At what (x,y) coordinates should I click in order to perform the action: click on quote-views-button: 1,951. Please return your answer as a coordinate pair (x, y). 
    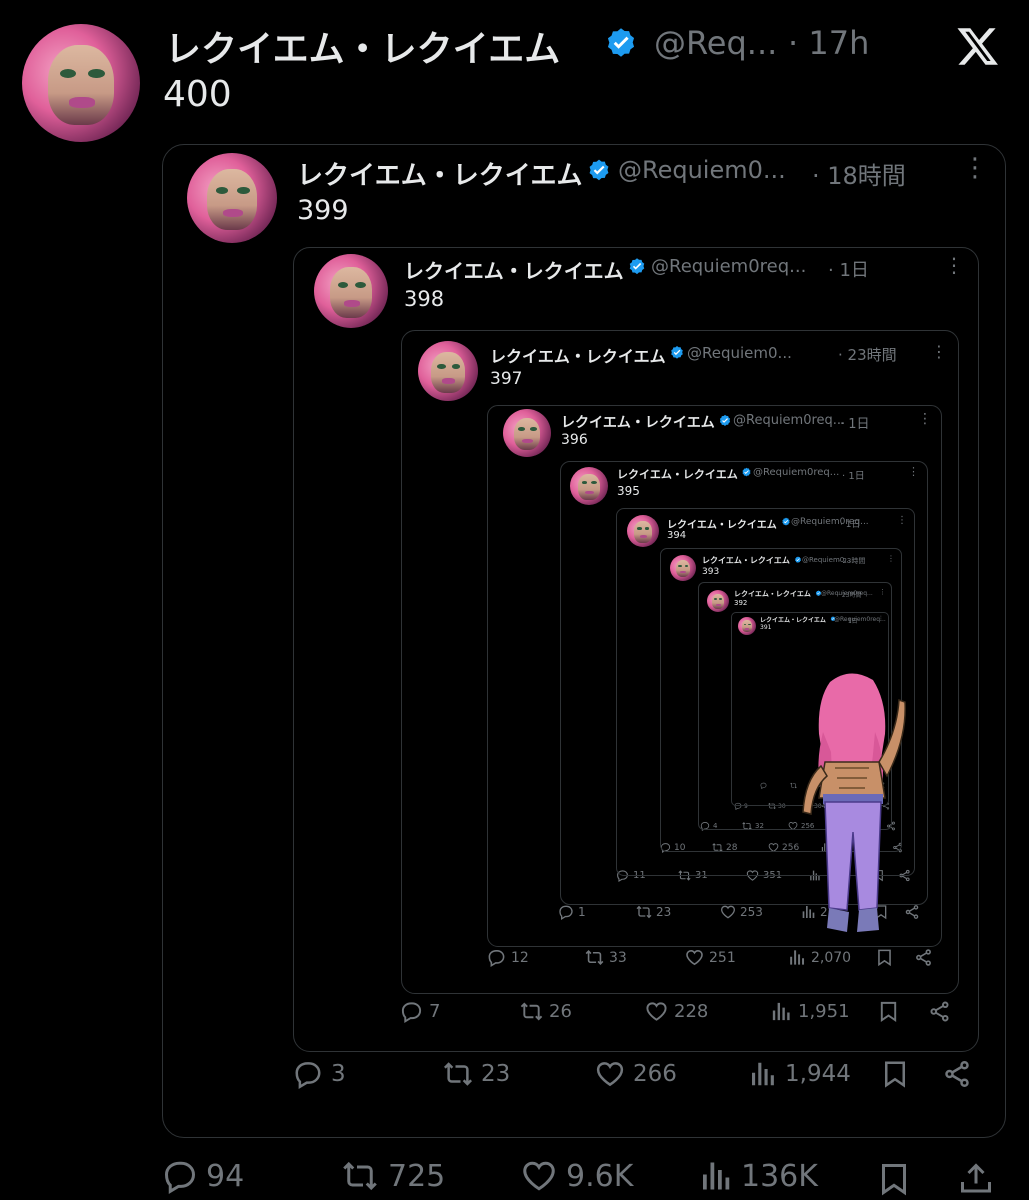
    Looking at the image, I should click on (809, 1011).